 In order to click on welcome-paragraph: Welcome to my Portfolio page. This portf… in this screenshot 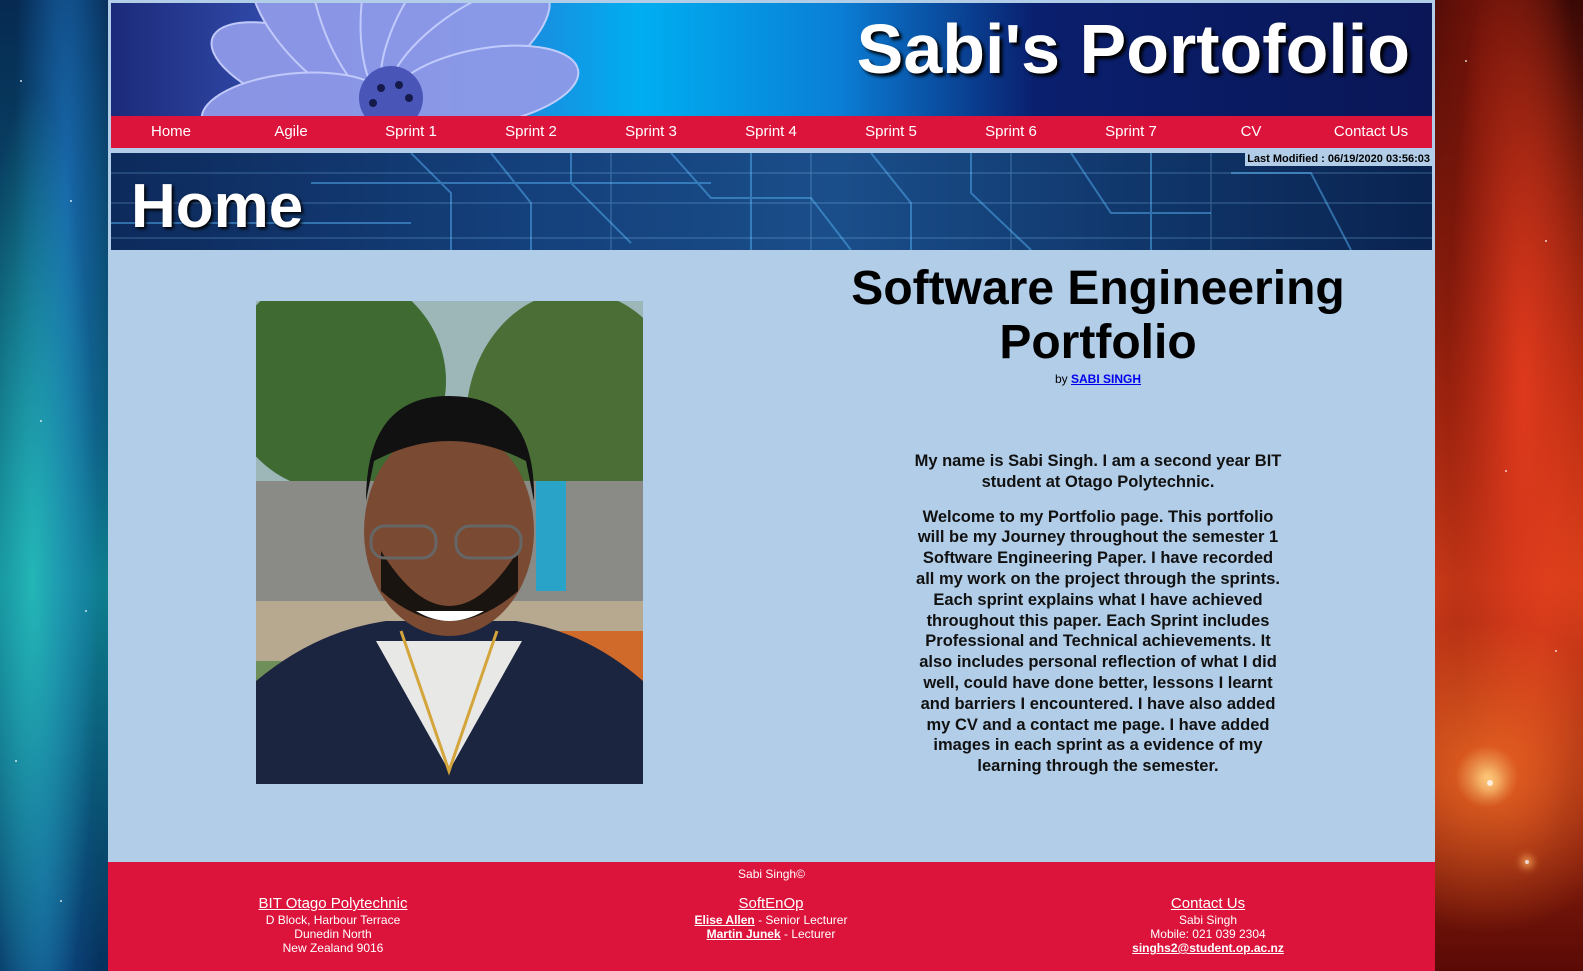, I will do `click(1098, 641)`.